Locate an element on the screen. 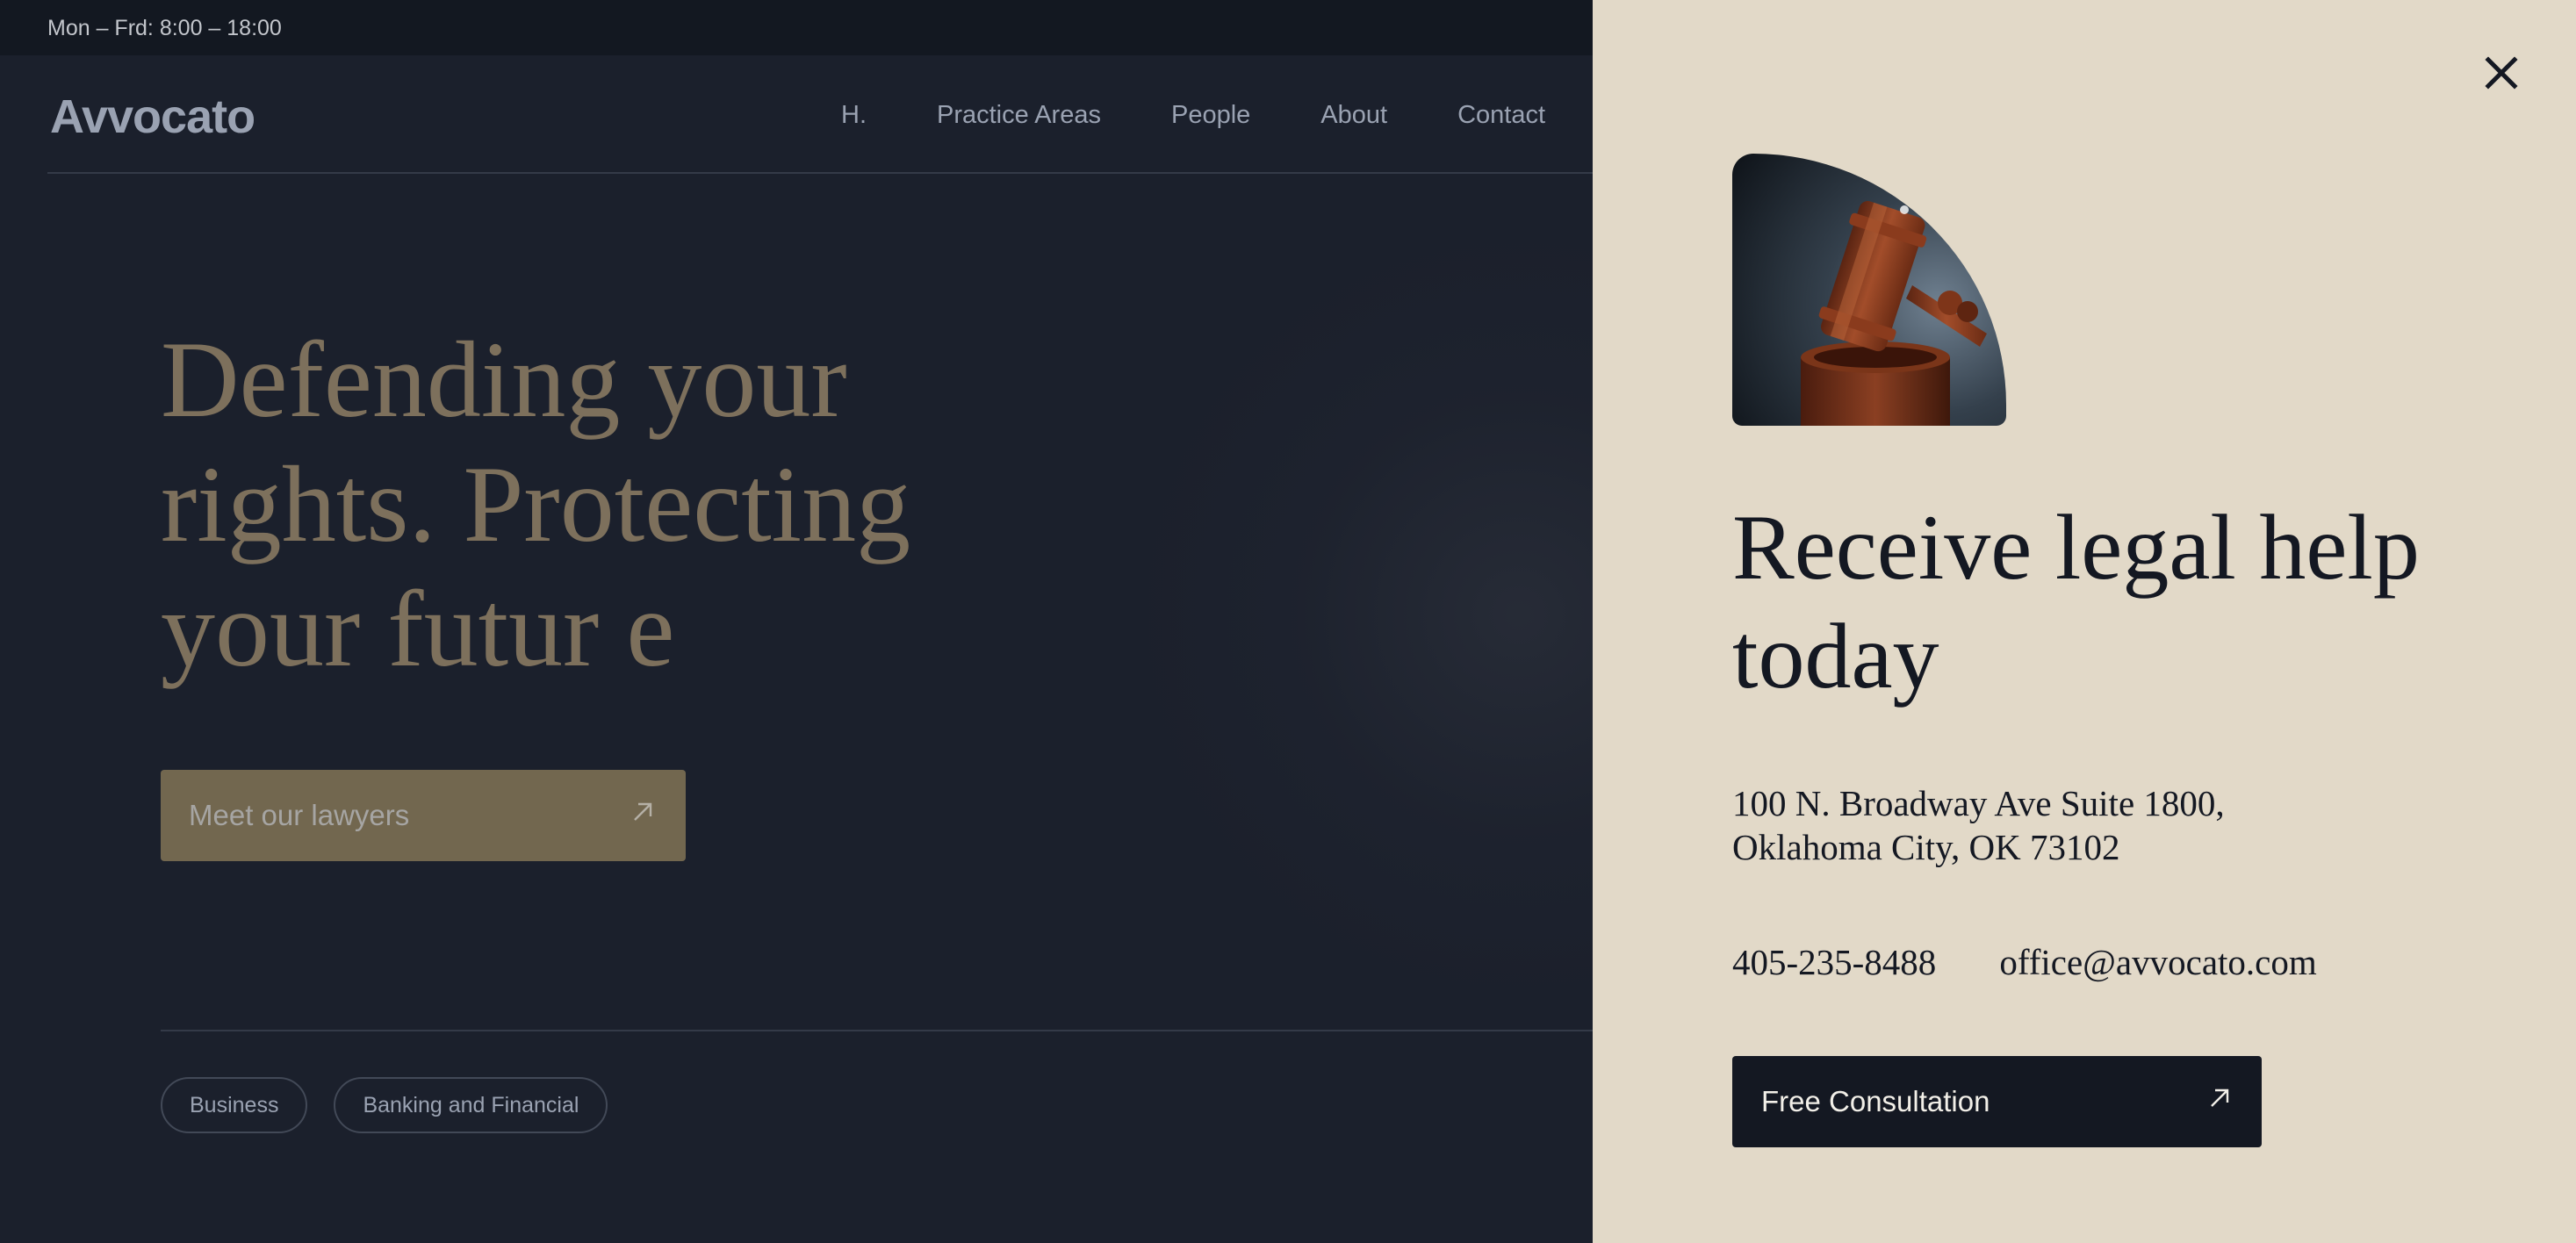 Image resolution: width=2576 pixels, height=1243 pixels. tag-business: Business is located at coordinates (234, 1105).